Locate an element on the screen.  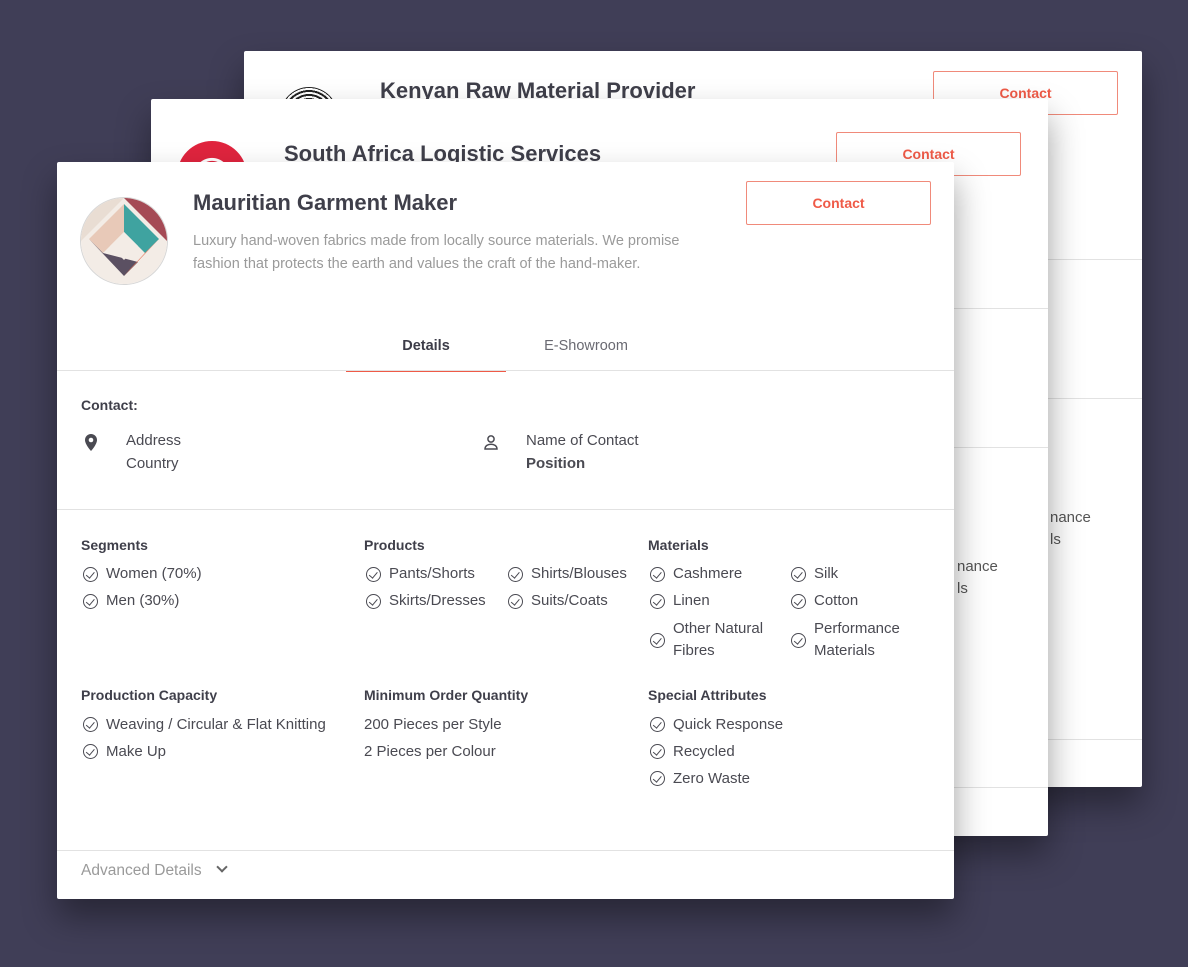
contact-name-text: Name of Contact is located at coordinates (582, 440).